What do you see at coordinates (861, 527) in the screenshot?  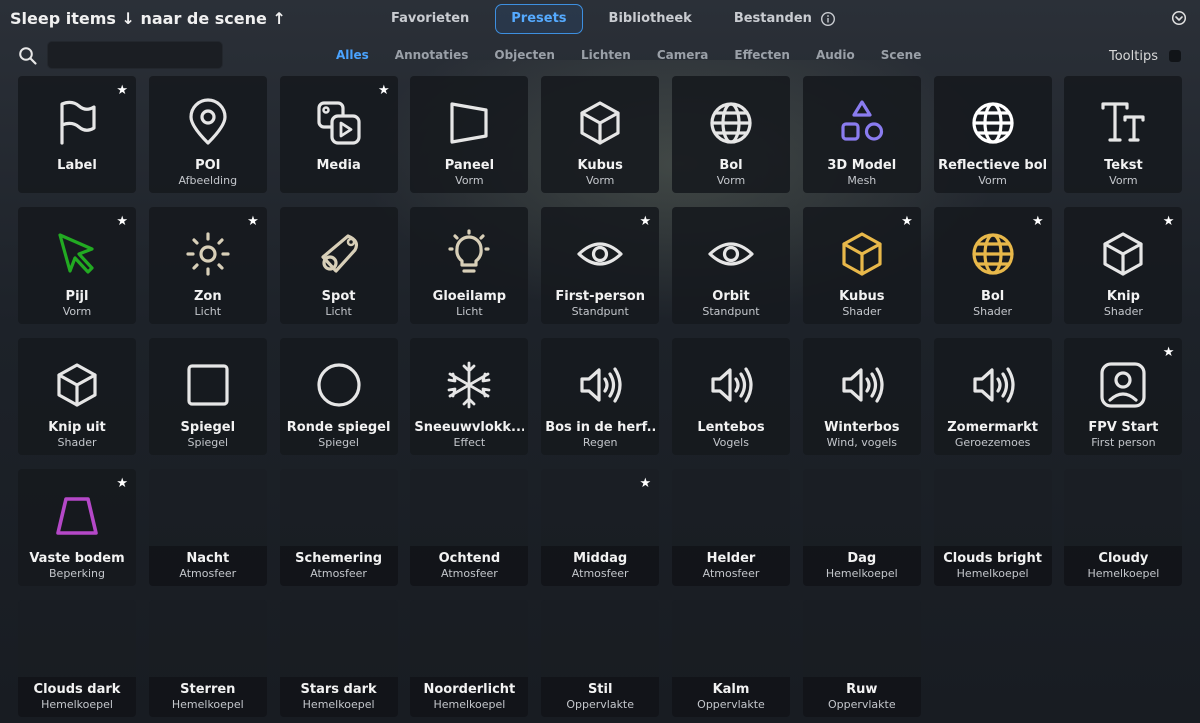 I see `preset-tile: Dag Hemelkoepel` at bounding box center [861, 527].